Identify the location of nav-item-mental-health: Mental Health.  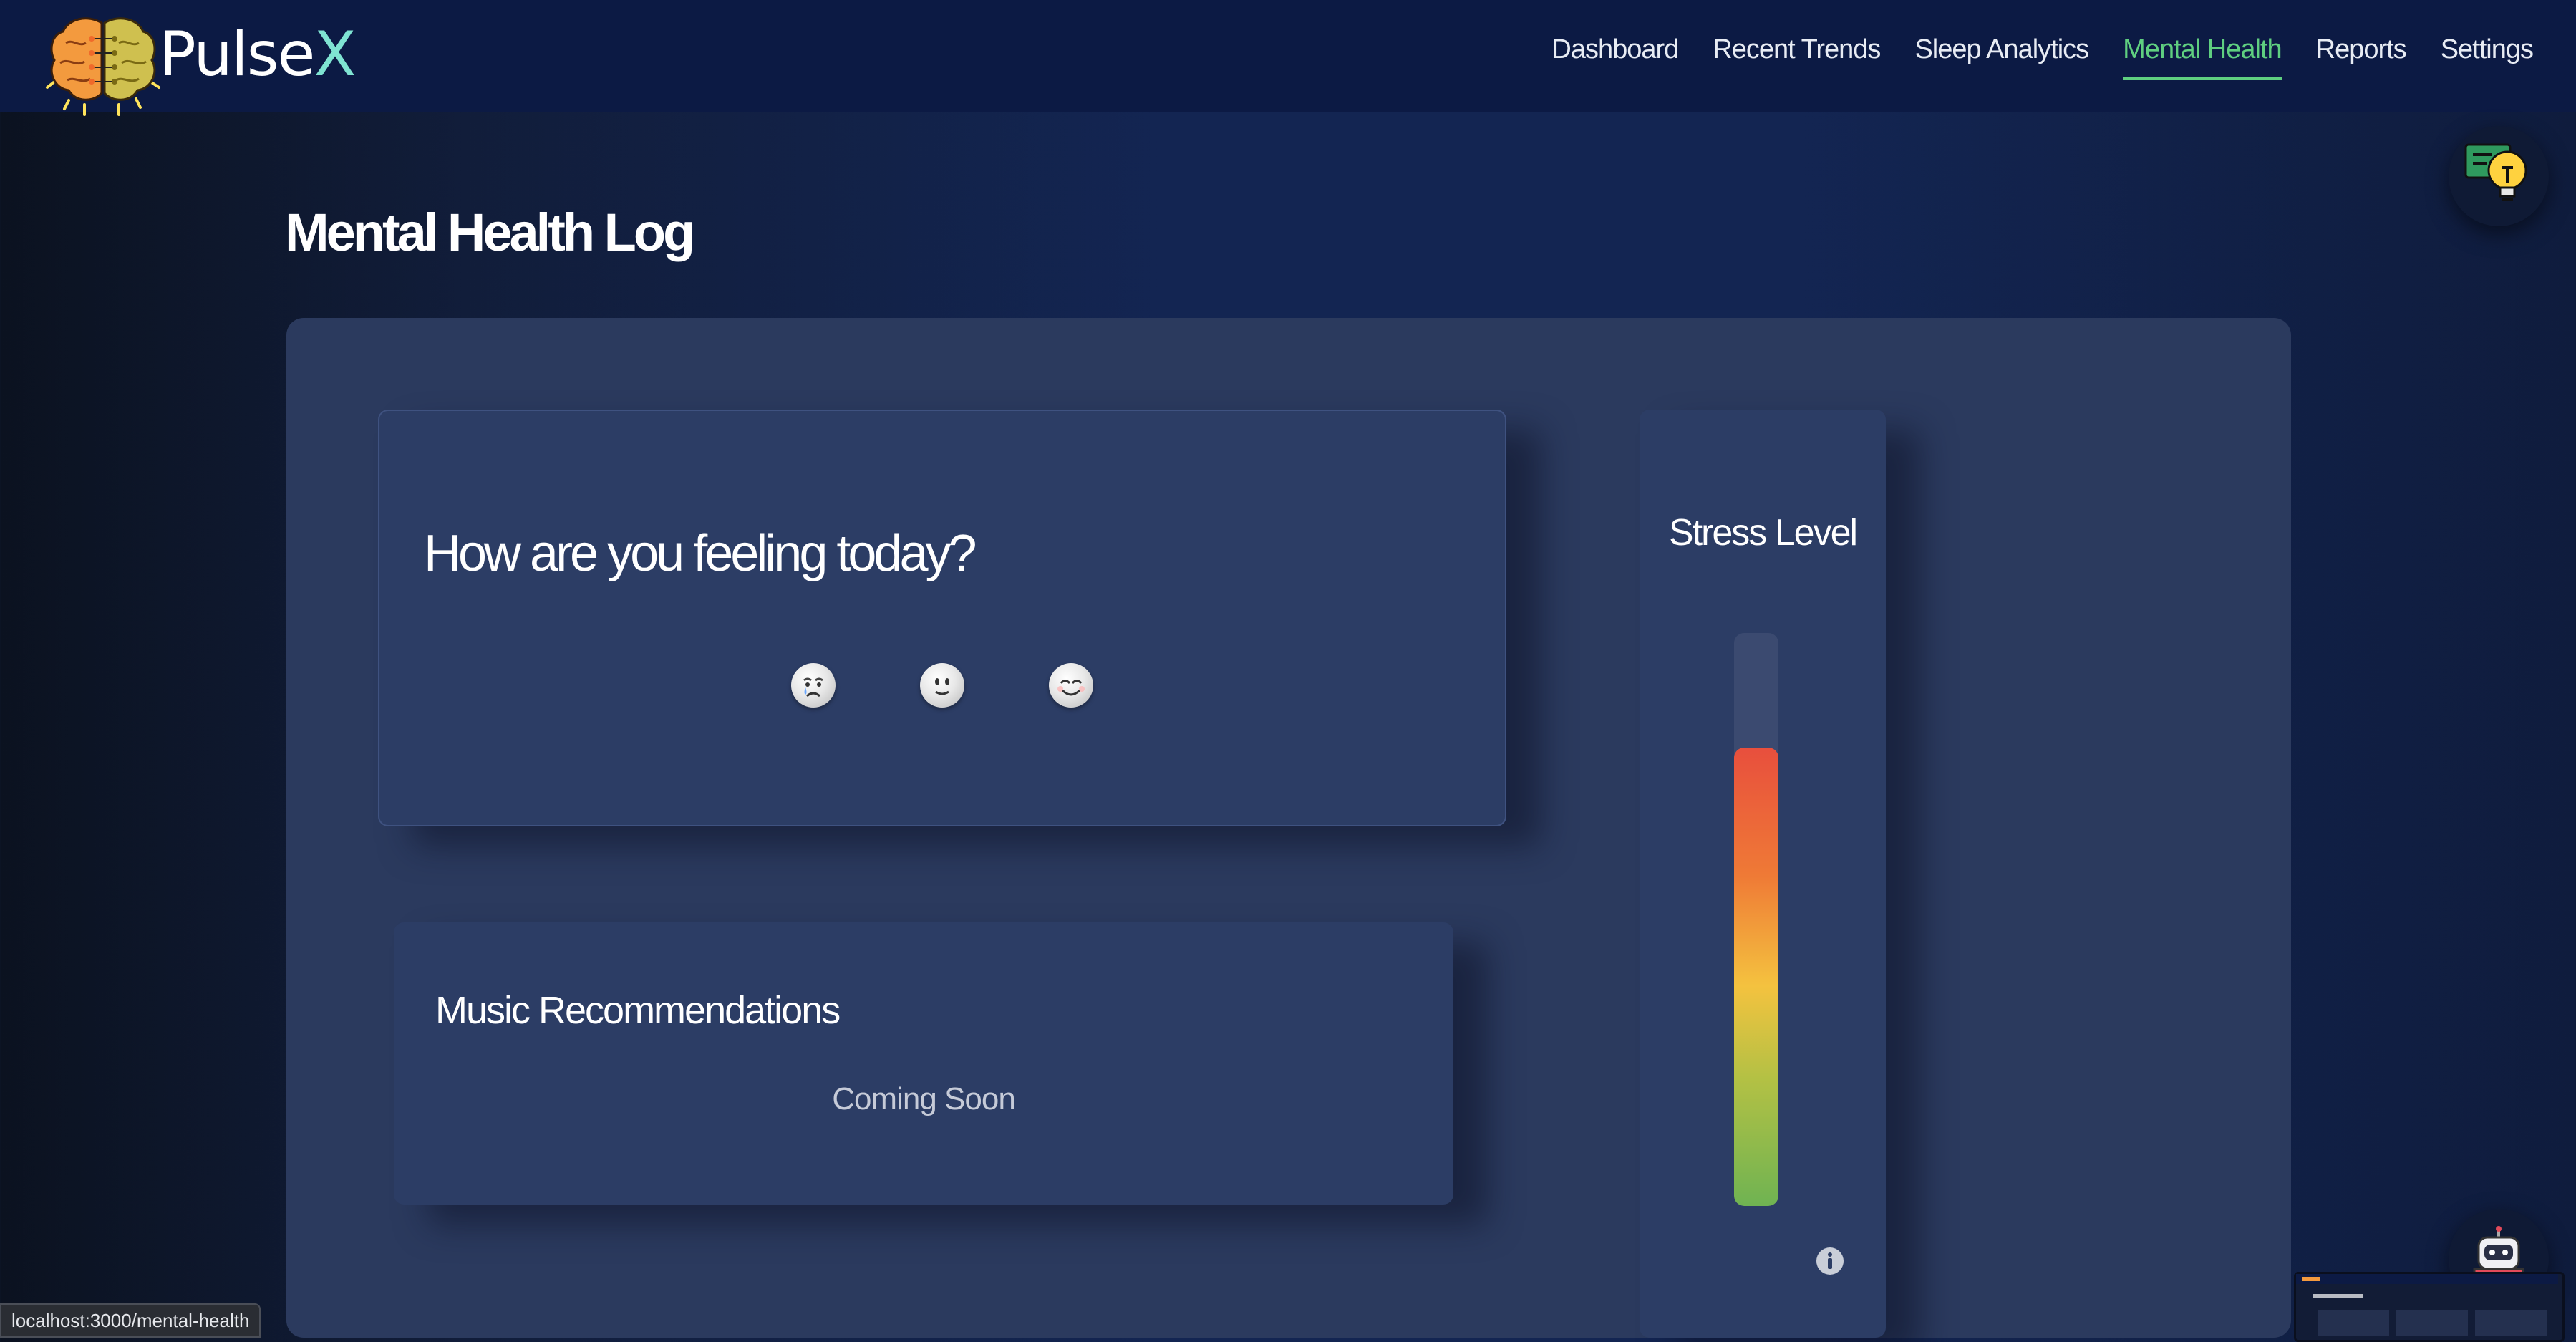
(2203, 57).